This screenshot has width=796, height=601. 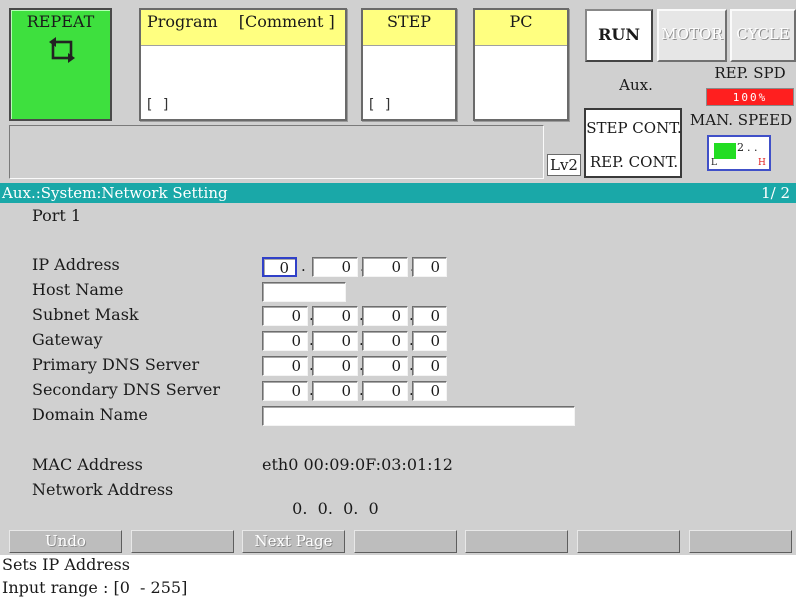 What do you see at coordinates (398, 193) in the screenshot?
I see `screen-title-bar: Aux.:System:Network Setting 1/ 2` at bounding box center [398, 193].